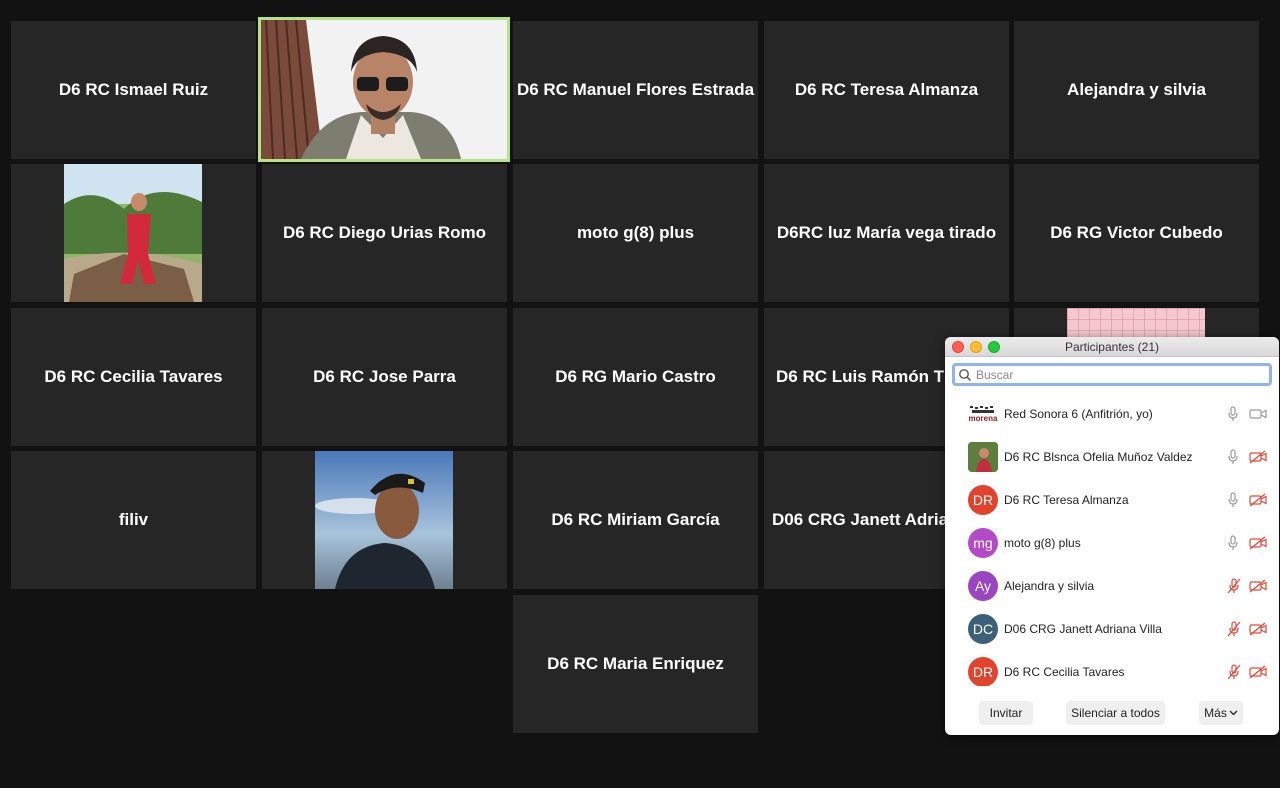  What do you see at coordinates (1258, 414) in the screenshot?
I see `video-icon` at bounding box center [1258, 414].